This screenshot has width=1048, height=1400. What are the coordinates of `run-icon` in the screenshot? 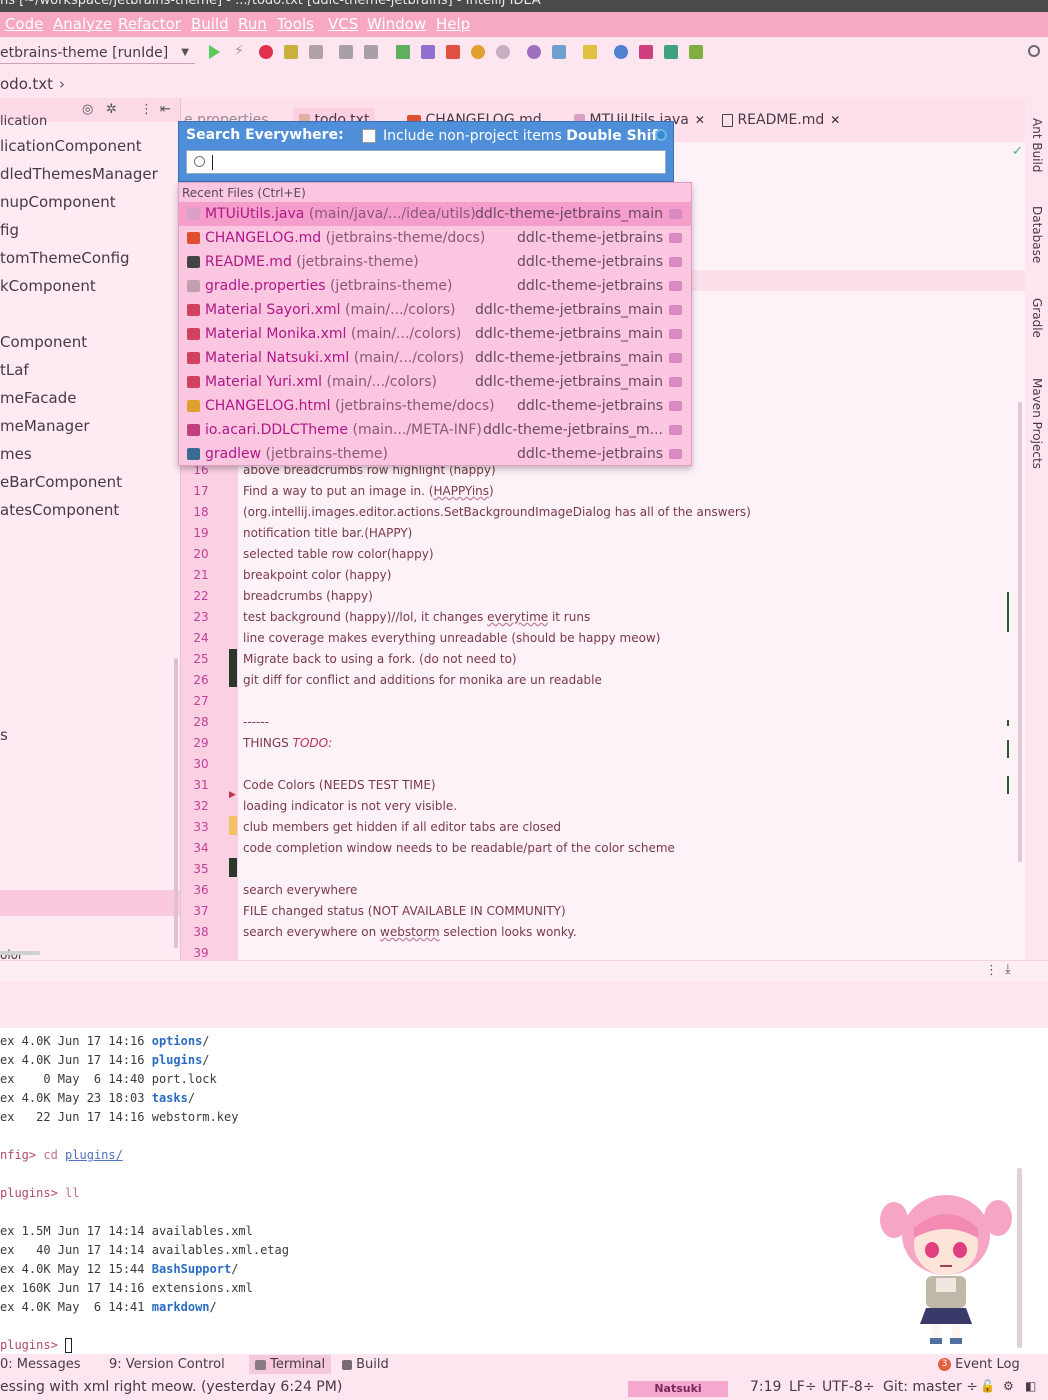 It's located at (214, 52).